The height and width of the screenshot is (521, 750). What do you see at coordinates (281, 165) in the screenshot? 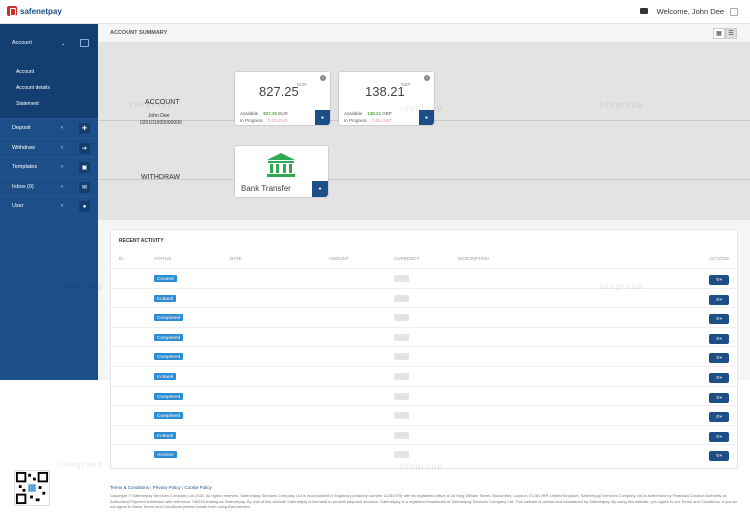
I see `bank-icon` at bounding box center [281, 165].